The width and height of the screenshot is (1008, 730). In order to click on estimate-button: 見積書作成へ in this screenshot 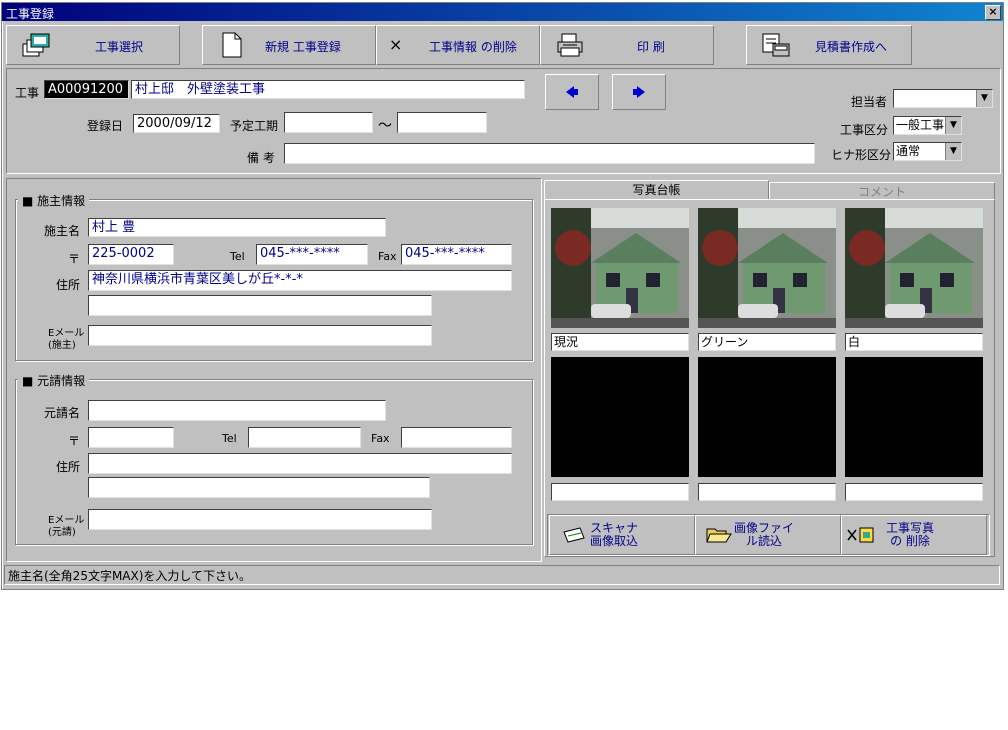, I will do `click(829, 45)`.